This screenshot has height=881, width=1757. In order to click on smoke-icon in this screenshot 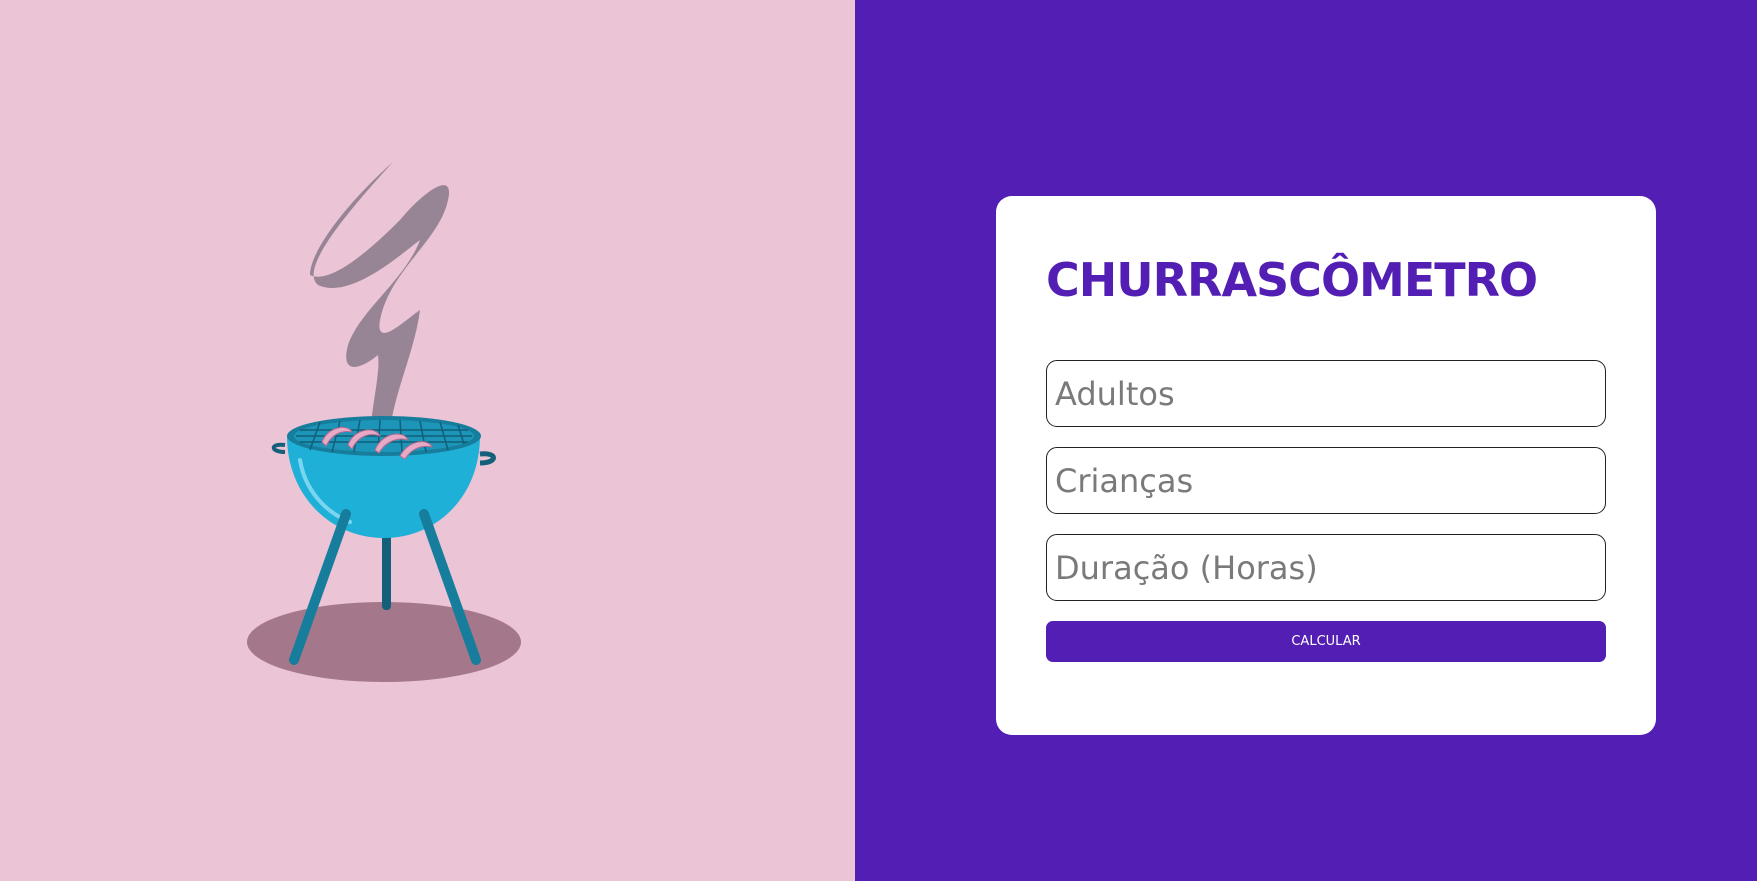, I will do `click(380, 296)`.